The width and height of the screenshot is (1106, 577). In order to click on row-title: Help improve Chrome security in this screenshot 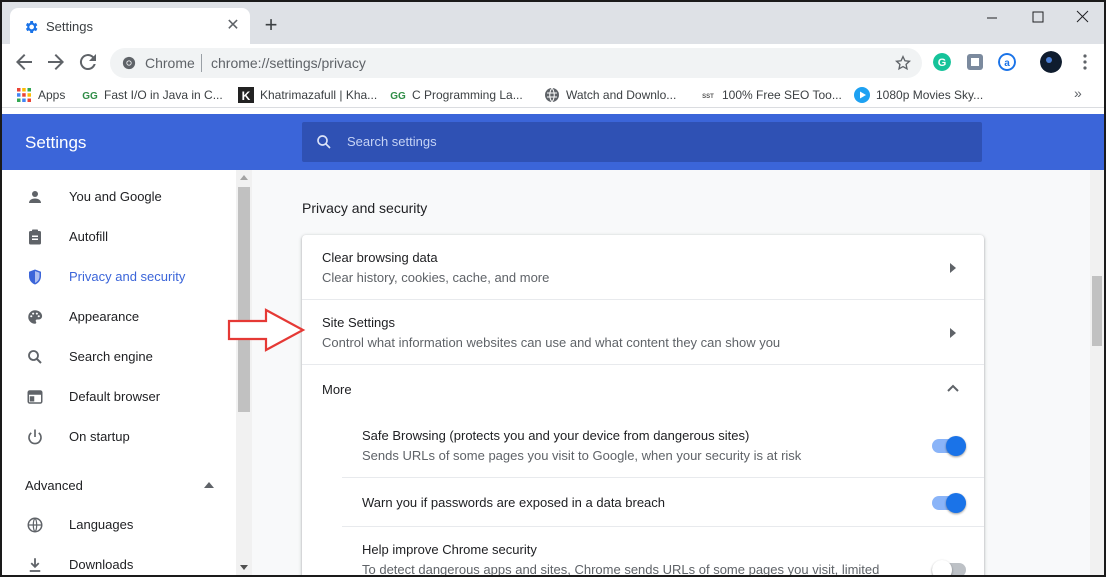, I will do `click(449, 549)`.